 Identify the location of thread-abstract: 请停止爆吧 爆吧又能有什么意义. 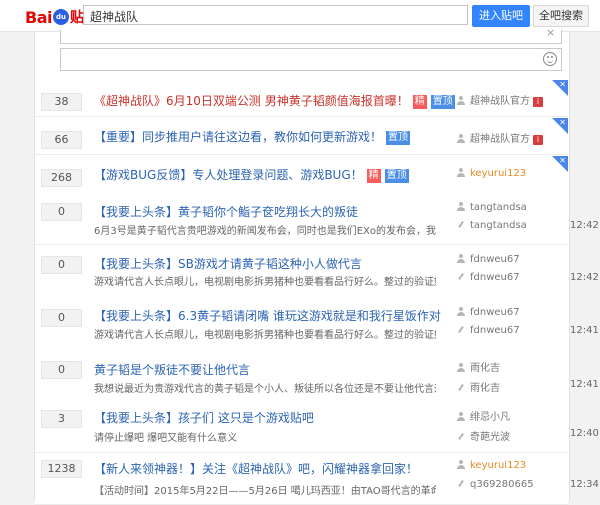
(166, 438).